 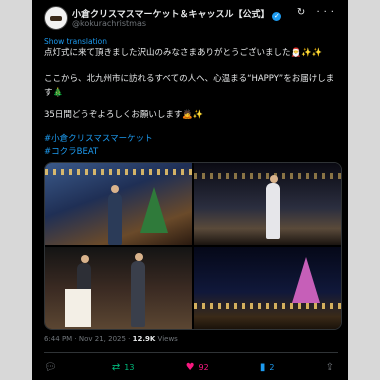 What do you see at coordinates (191, 352) in the screenshot?
I see `divider` at bounding box center [191, 352].